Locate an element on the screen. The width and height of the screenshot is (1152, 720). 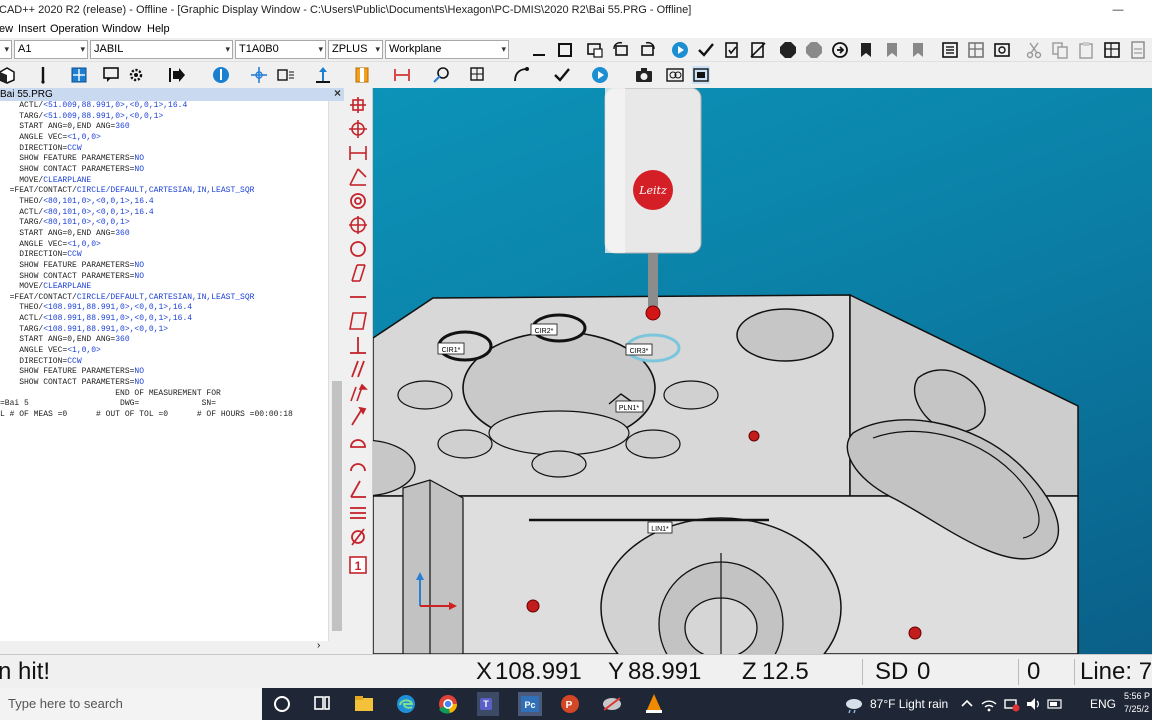
menu-view: ew is located at coordinates (6, 29).